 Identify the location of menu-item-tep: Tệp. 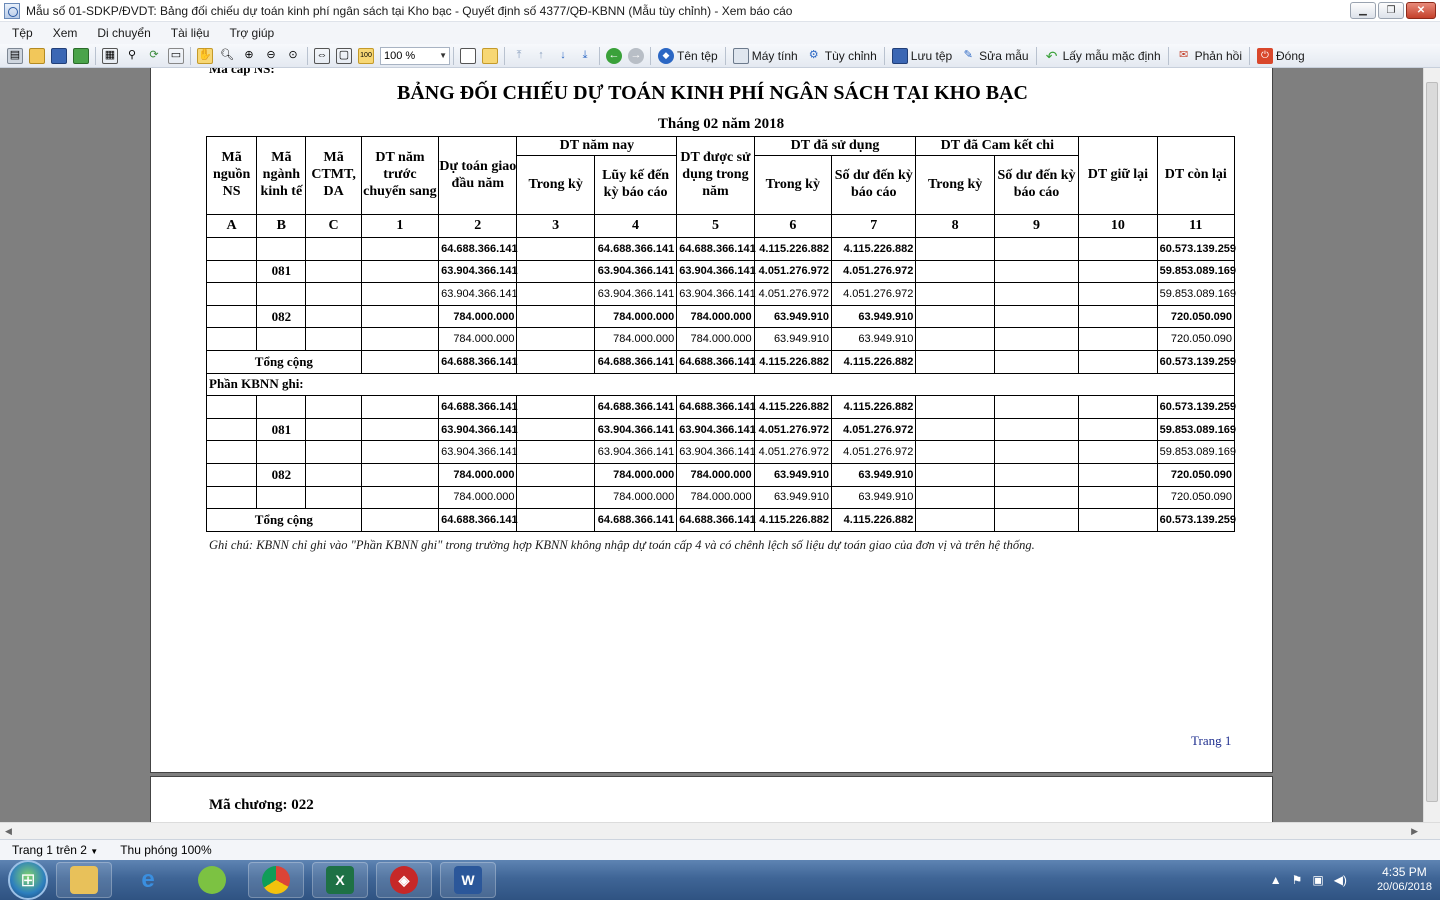
(22, 33).